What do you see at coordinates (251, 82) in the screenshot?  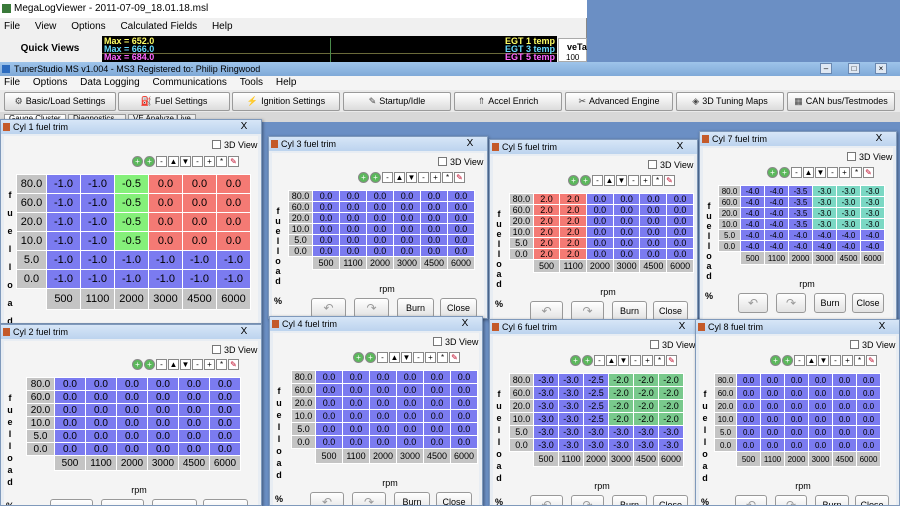 I see `ts-menu-tools: Tools` at bounding box center [251, 82].